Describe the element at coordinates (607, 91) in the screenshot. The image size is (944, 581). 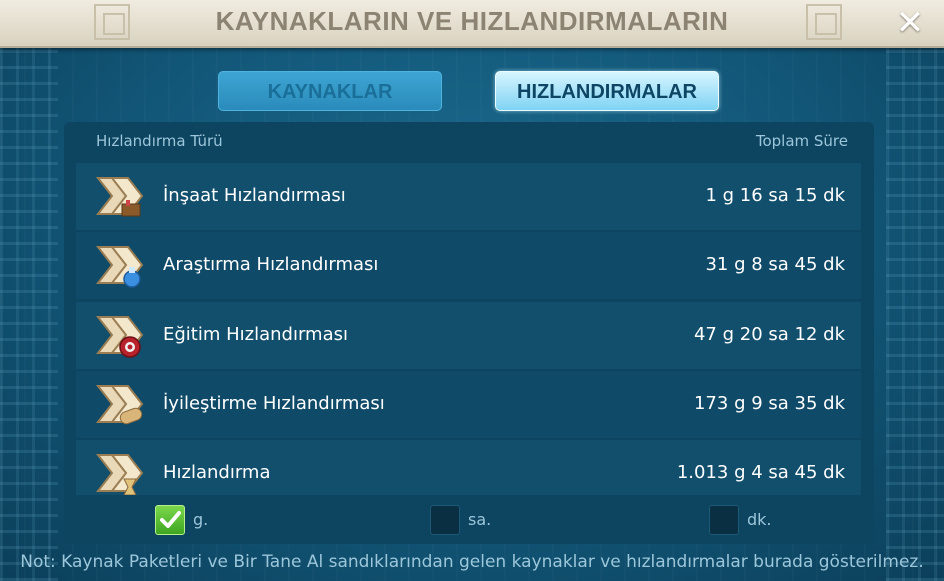
I see `tab-speedups: HIZLANDIRMALAR` at that location.